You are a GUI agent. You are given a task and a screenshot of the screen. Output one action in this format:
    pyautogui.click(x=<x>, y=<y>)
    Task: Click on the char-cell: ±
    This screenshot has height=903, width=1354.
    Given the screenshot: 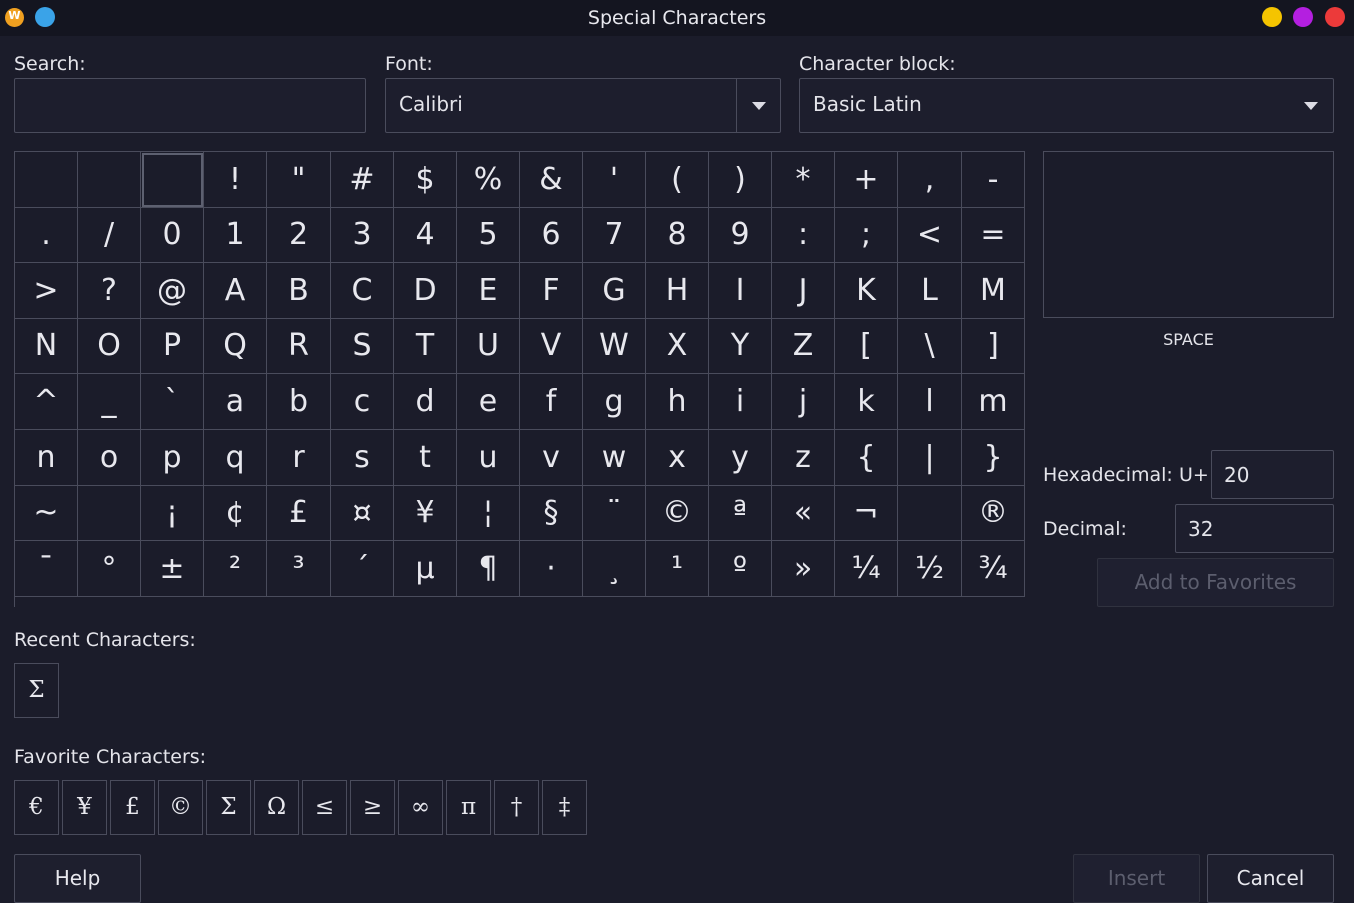 What is the action you would take?
    pyautogui.click(x=172, y=569)
    